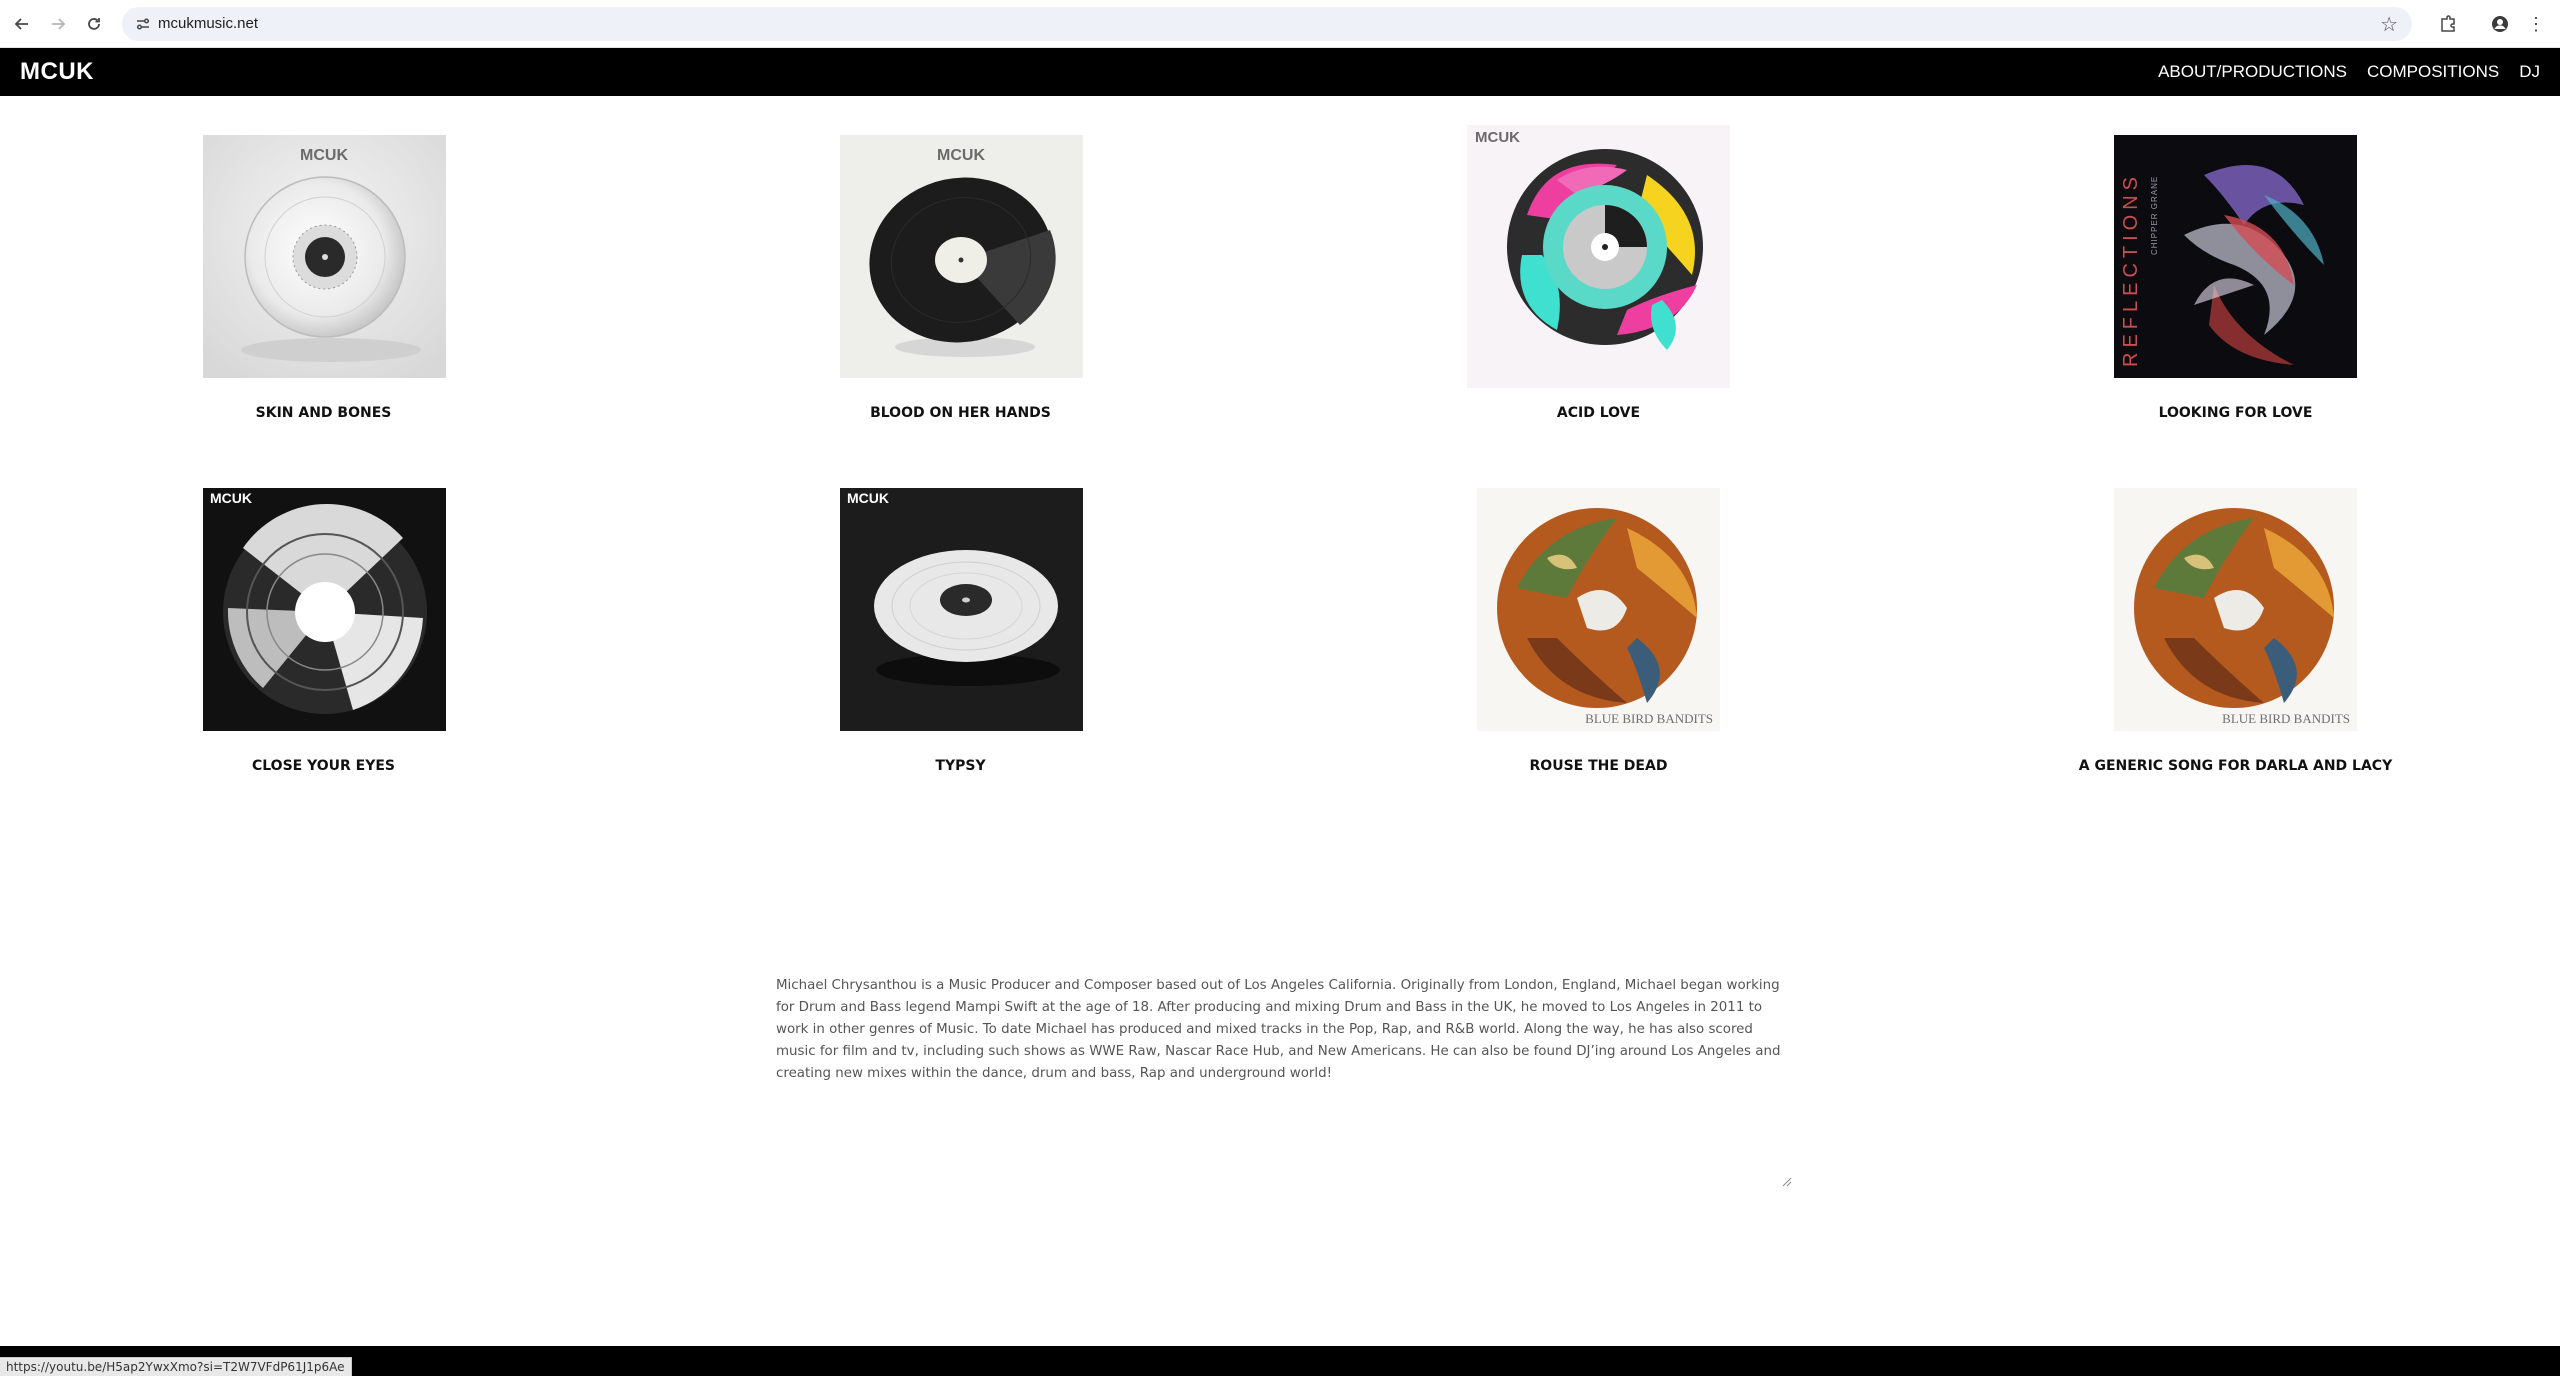 The image size is (2560, 1376). I want to click on track-title: SKIN AND BONES, so click(323, 413).